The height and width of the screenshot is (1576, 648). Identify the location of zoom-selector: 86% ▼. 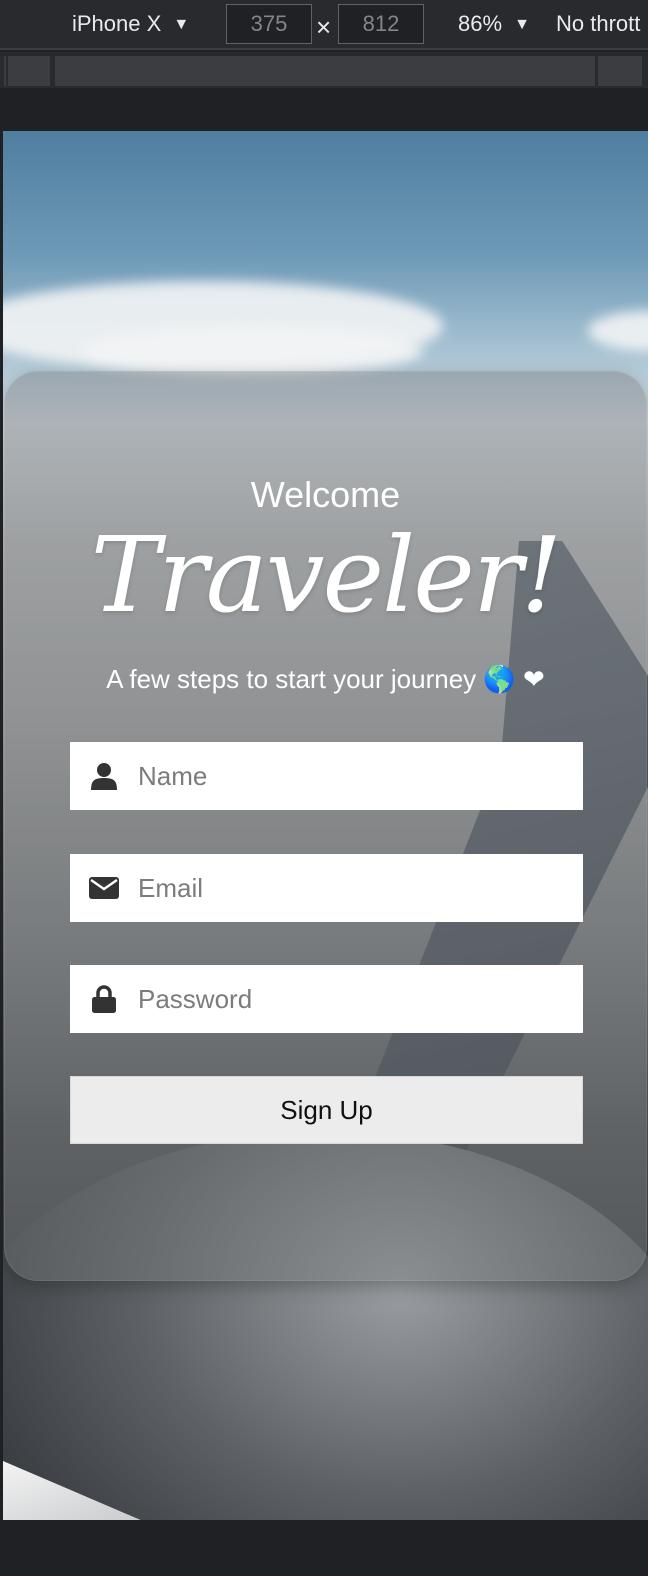
(494, 24).